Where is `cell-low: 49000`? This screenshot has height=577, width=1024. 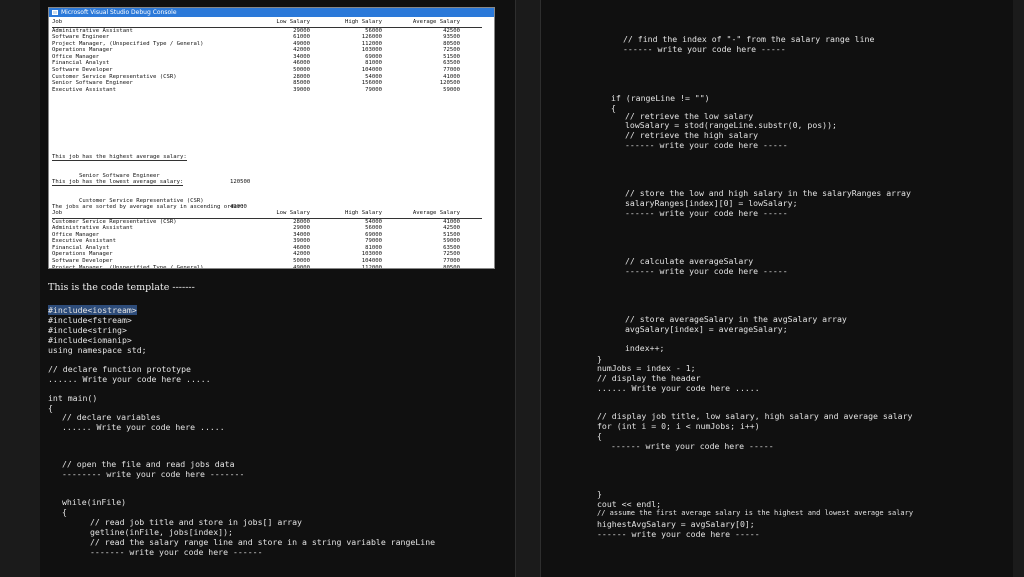
cell-low: 49000 is located at coordinates (301, 43).